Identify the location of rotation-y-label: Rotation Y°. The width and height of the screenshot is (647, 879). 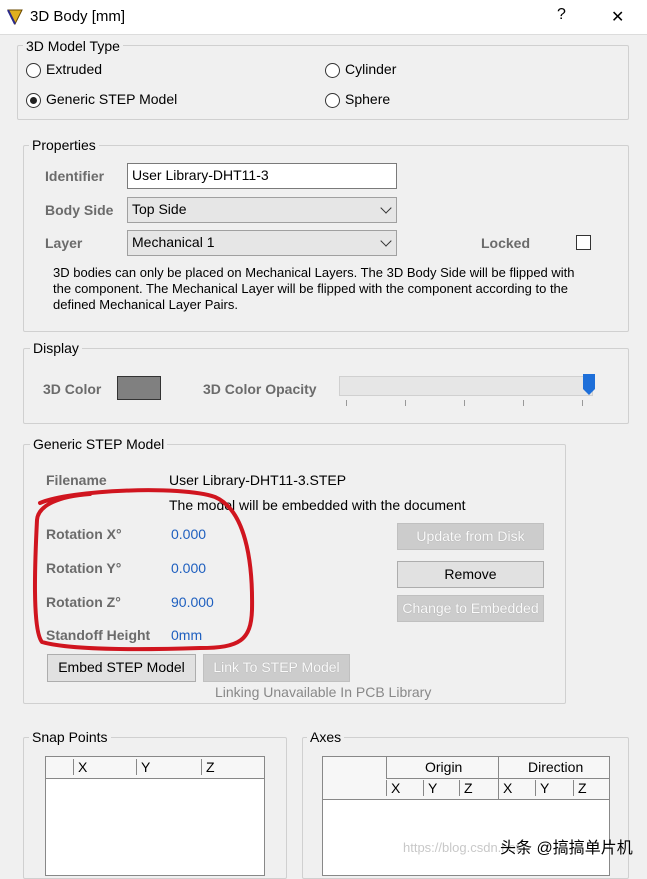
(84, 568).